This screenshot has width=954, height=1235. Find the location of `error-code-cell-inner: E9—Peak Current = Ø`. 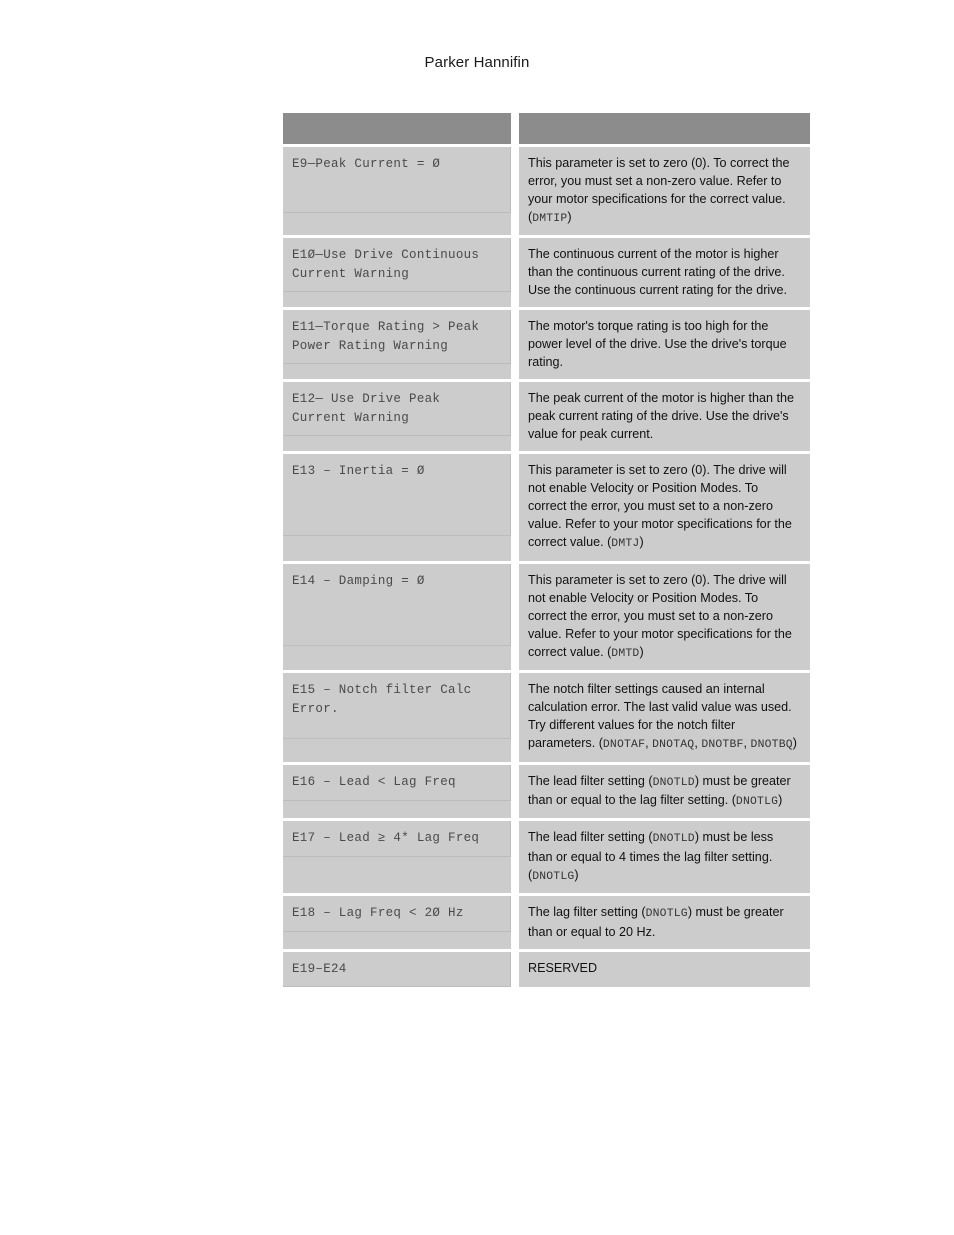

error-code-cell-inner: E9—Peak Current = Ø is located at coordinates (397, 180).